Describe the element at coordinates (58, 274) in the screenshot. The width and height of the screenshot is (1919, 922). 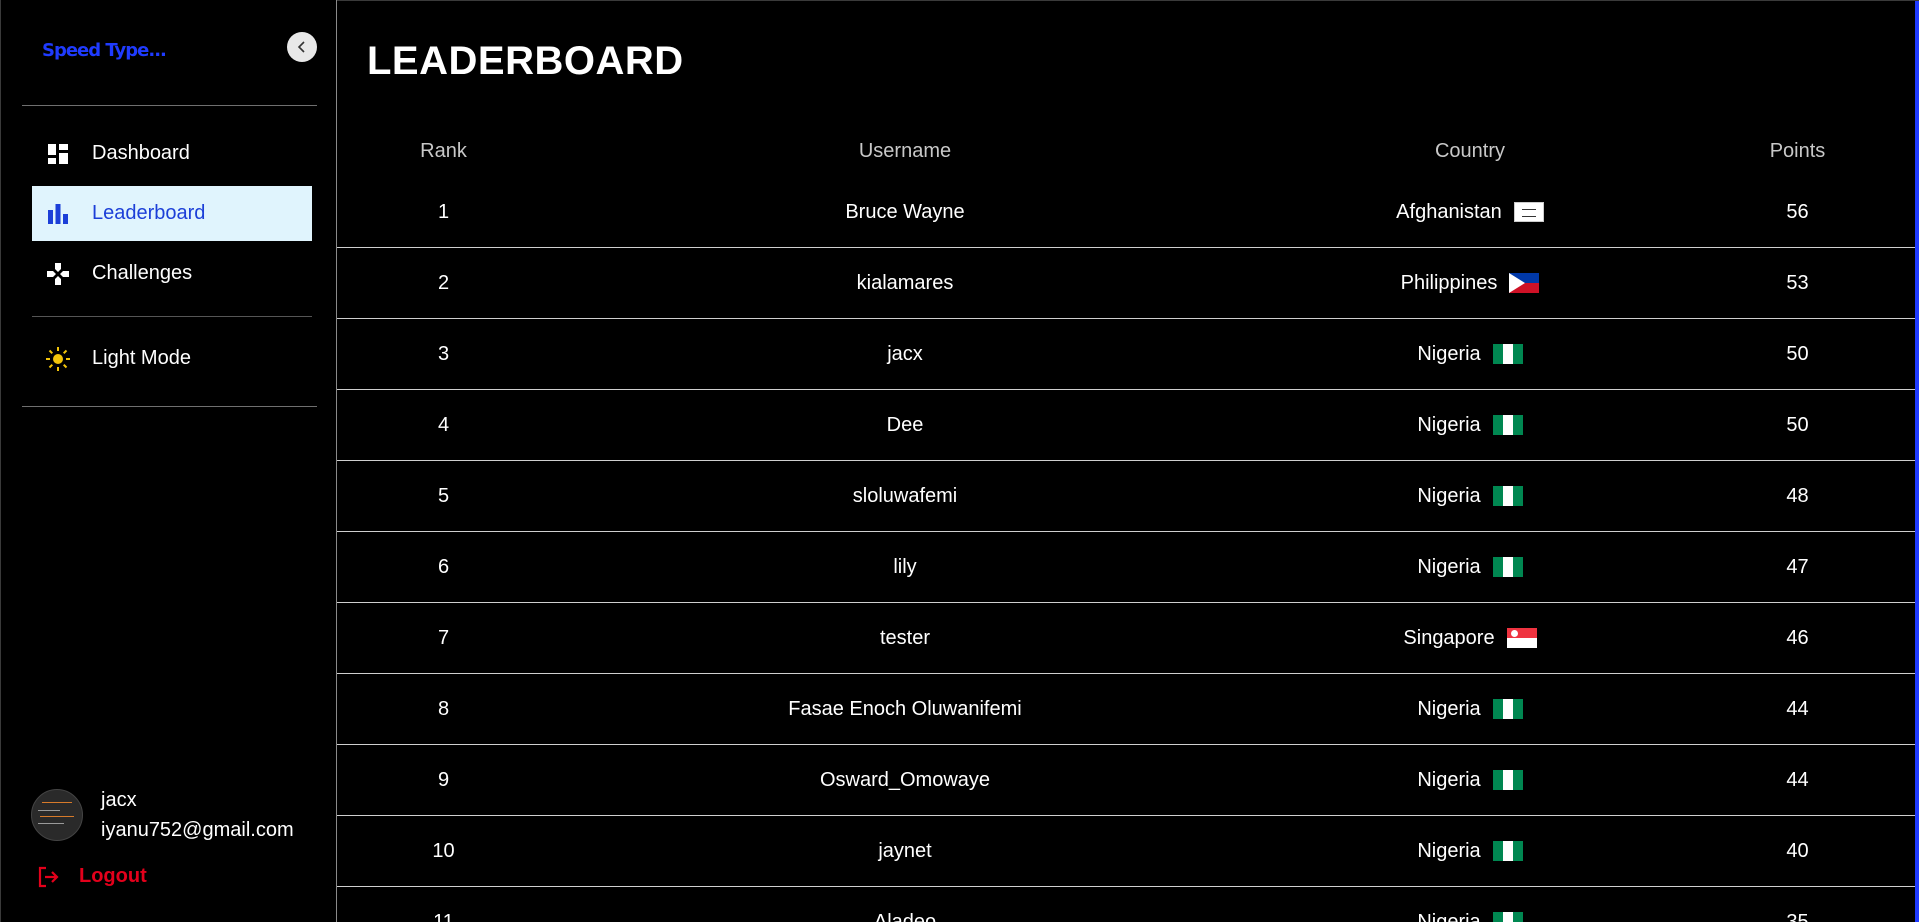
I see `gamepad-icon` at that location.